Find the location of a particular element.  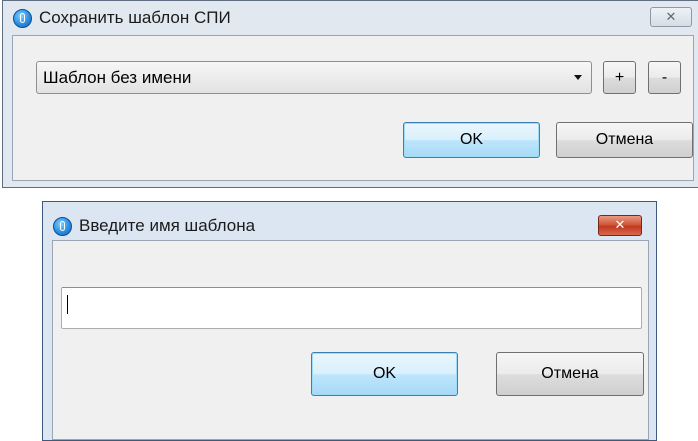

save-dialog-title: Сохранить шаблон СПИ is located at coordinates (135, 17).